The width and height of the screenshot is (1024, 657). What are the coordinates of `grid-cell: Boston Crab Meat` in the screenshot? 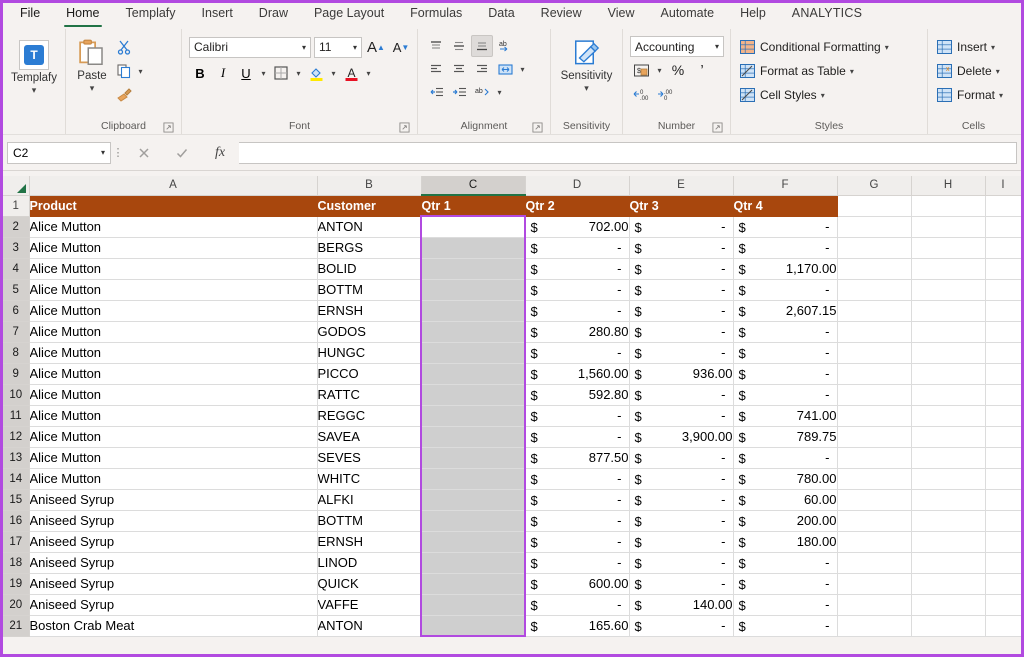 It's located at (173, 626).